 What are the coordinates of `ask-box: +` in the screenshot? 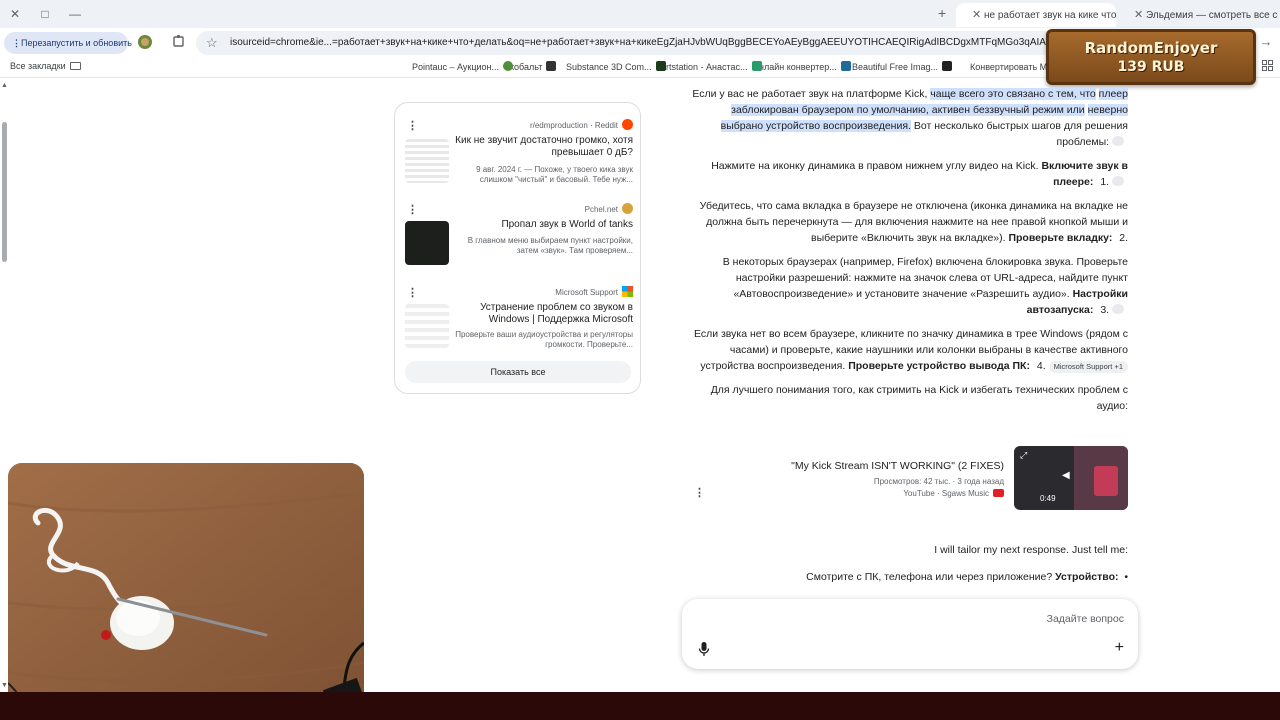 It's located at (910, 634).